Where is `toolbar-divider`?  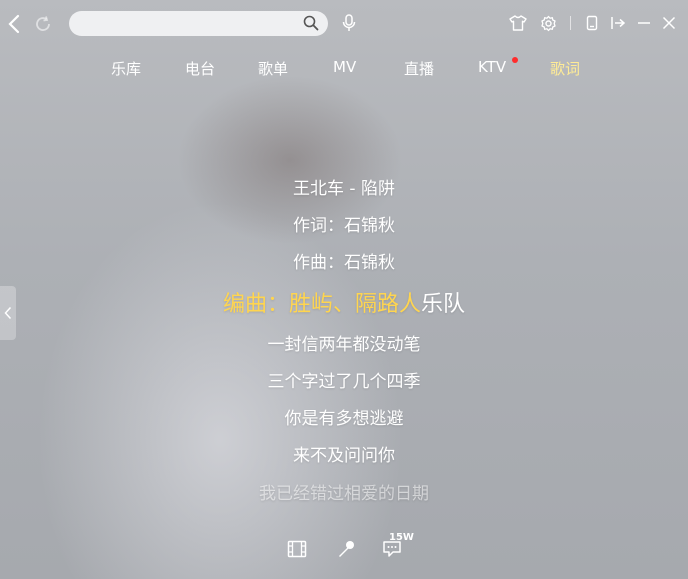
toolbar-divider is located at coordinates (570, 23).